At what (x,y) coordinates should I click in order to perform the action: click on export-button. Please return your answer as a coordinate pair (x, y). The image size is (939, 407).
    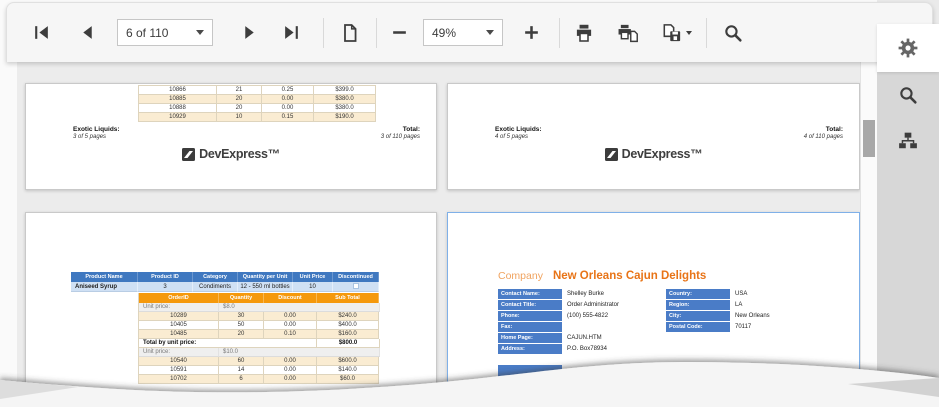
    Looking at the image, I should click on (676, 33).